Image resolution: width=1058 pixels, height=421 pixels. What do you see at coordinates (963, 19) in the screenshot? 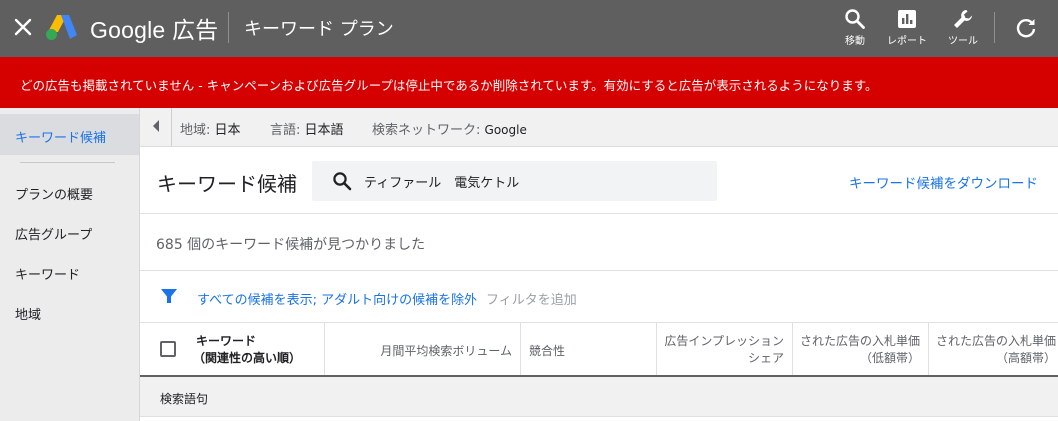
I see `wrench-icon` at bounding box center [963, 19].